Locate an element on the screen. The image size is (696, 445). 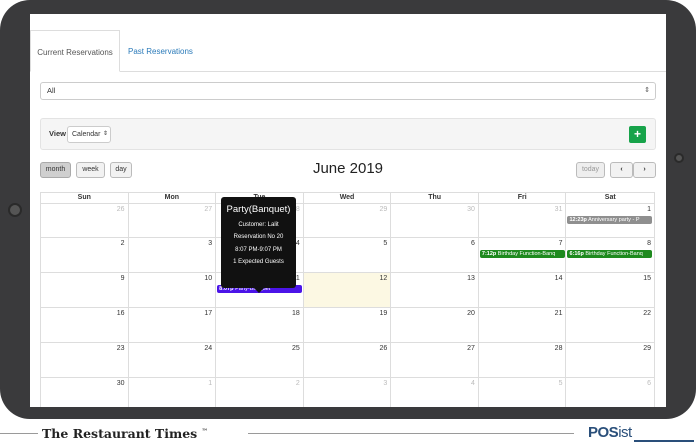
event-birthday-function: 7:12p Birthday Function-Banq is located at coordinates (522, 254).